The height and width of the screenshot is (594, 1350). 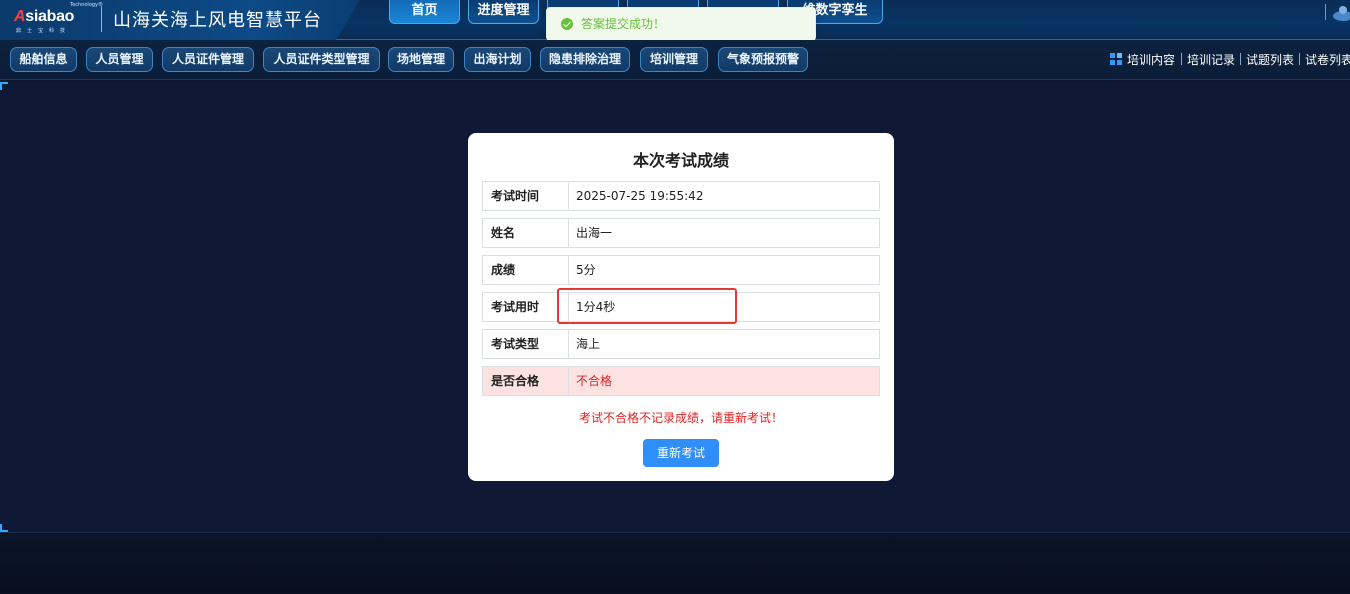 What do you see at coordinates (585, 59) in the screenshot?
I see `subnav-hazard: 隐患排除治理` at bounding box center [585, 59].